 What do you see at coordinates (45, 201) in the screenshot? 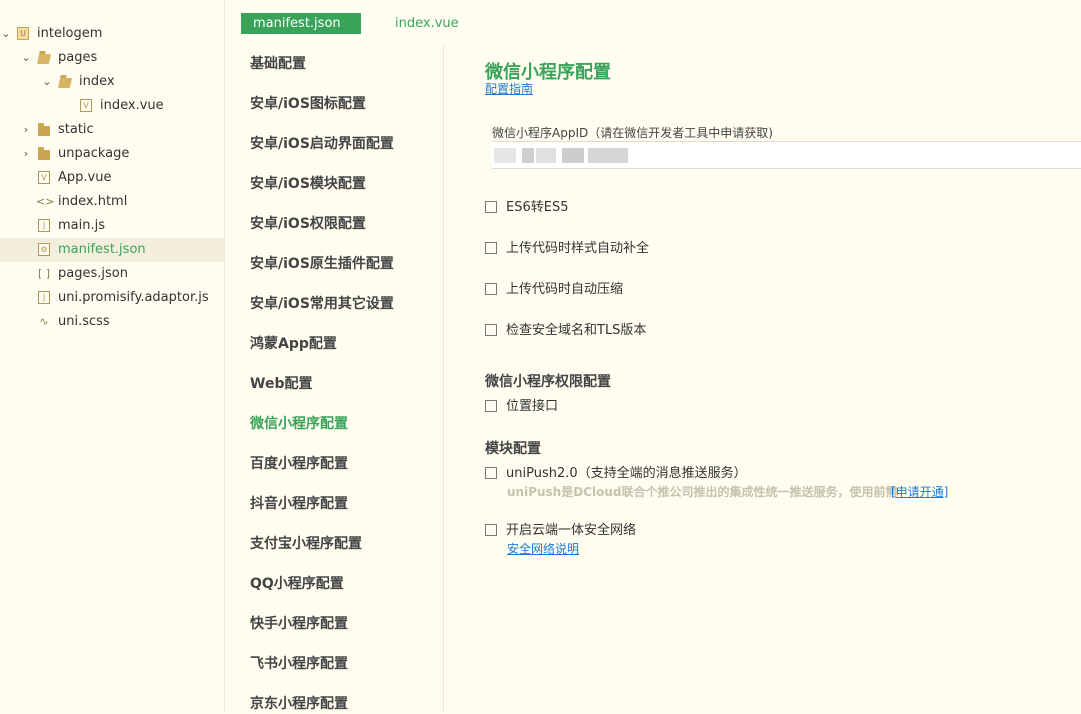
I see `html-file-icon: <>` at bounding box center [45, 201].